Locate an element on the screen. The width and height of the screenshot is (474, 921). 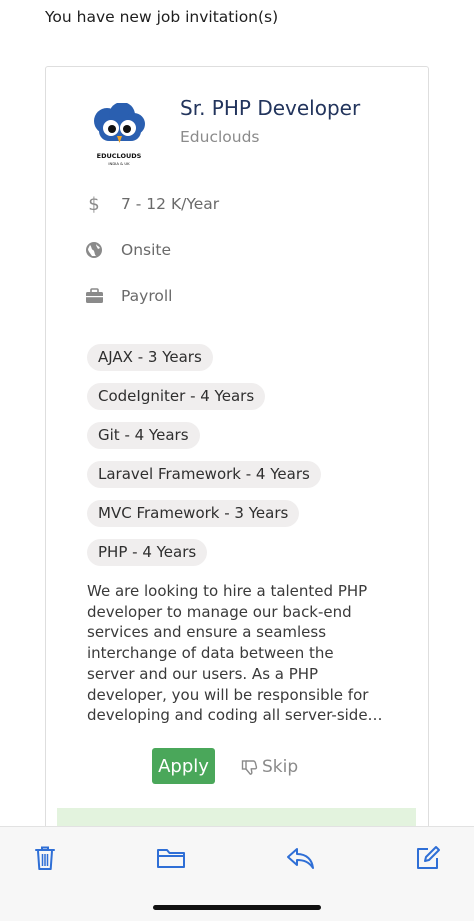
salary-row: $ 7 - 12 K/Year is located at coordinates (151, 204).